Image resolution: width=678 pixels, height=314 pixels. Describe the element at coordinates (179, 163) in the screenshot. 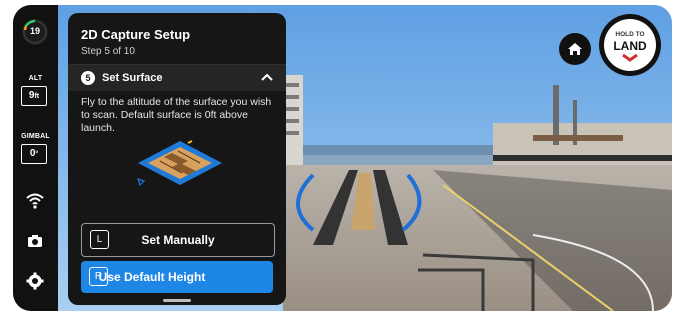

I see `surface-illustration-icon` at that location.